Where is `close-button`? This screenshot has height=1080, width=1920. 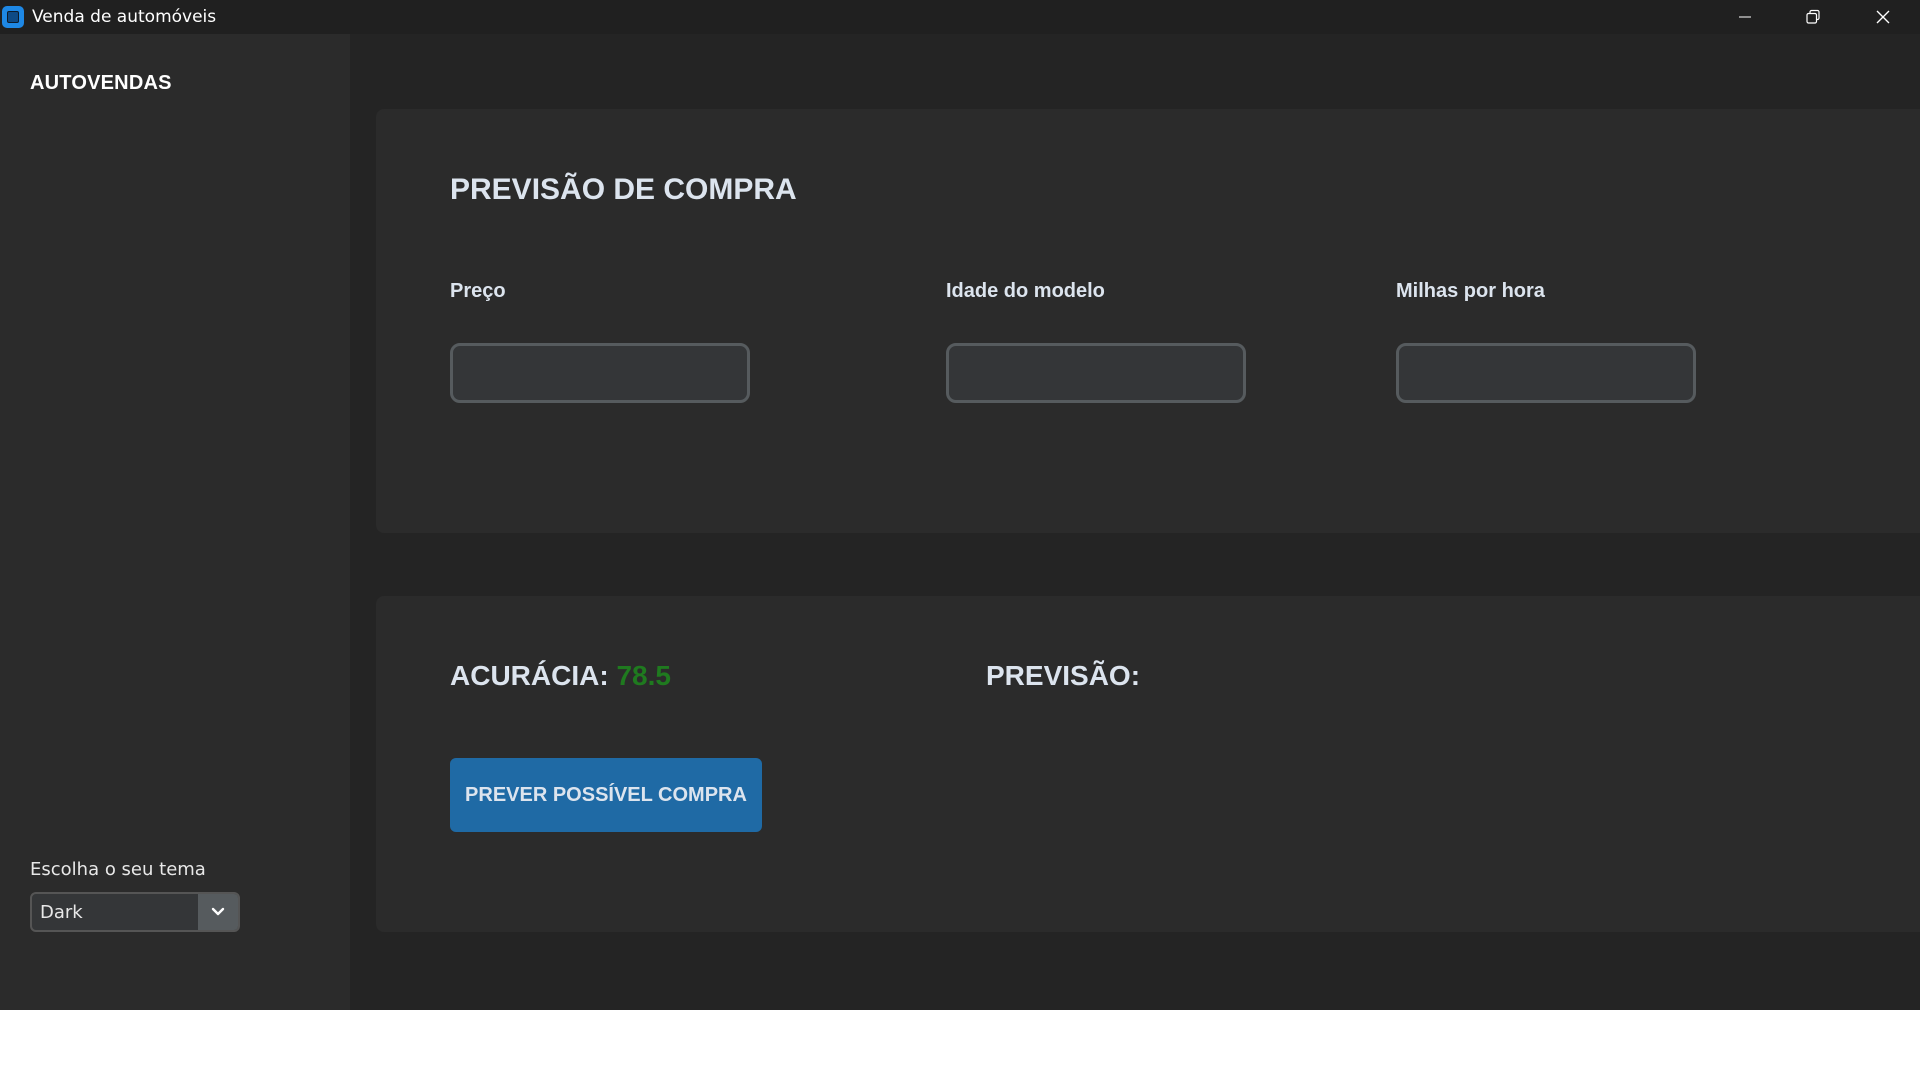 close-button is located at coordinates (1883, 17).